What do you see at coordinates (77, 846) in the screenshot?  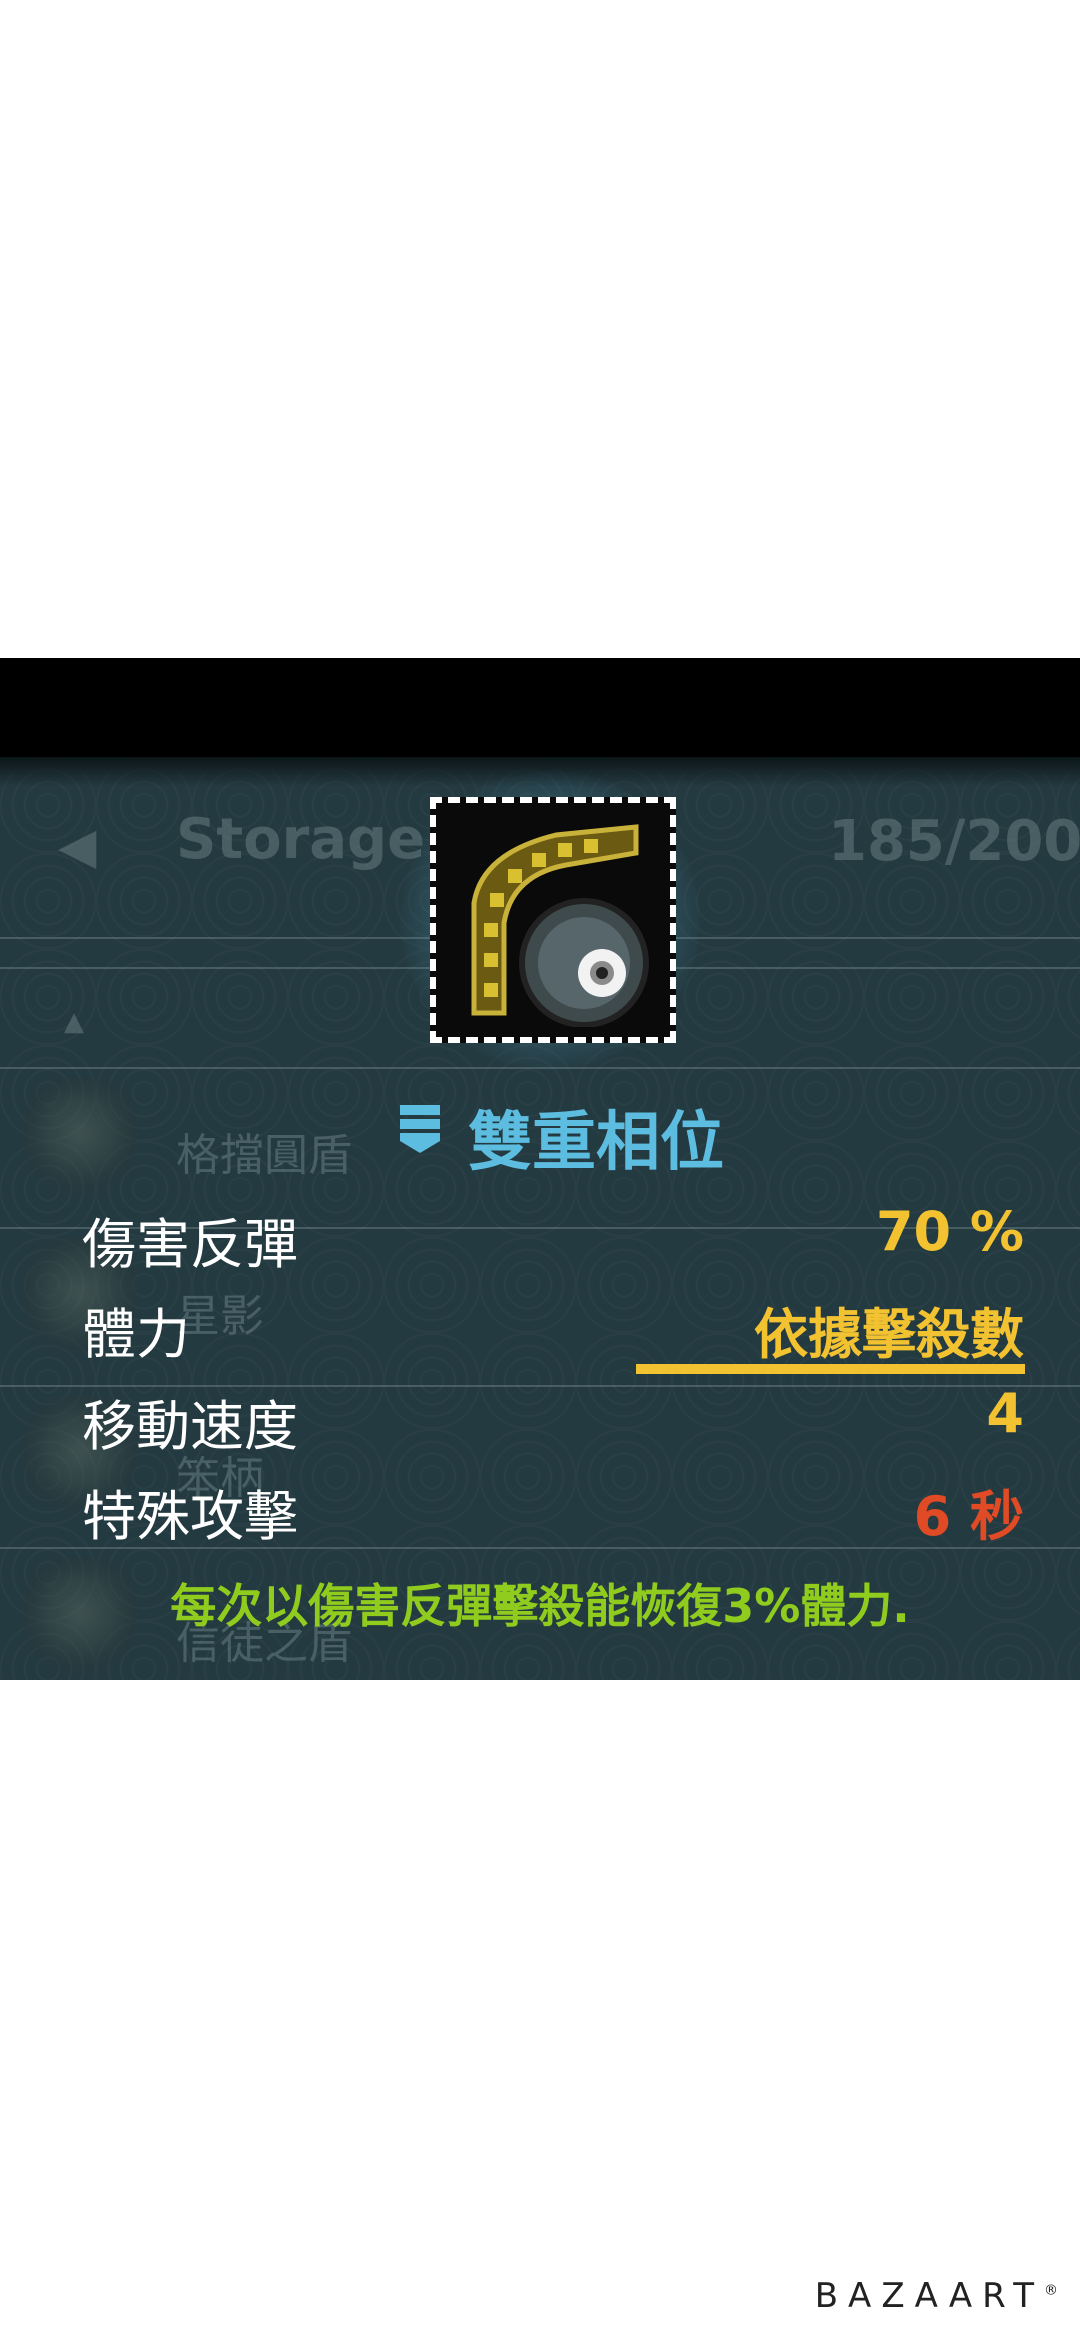 I see `back-arrow-icon: ◀` at bounding box center [77, 846].